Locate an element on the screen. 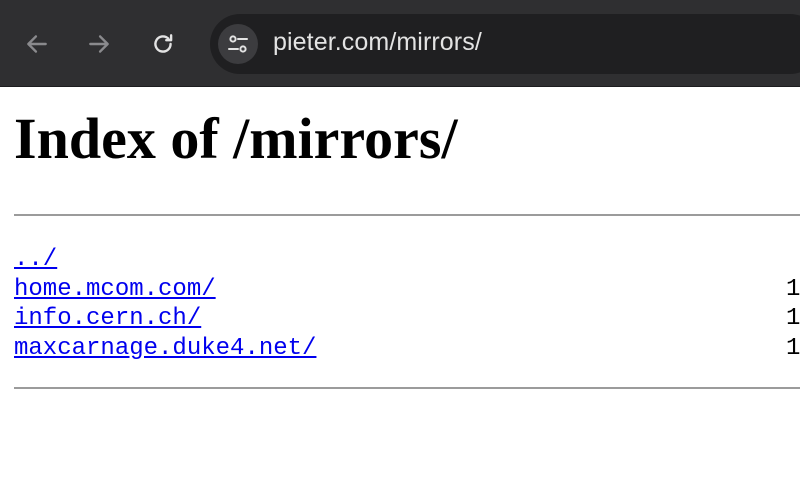  back-button is located at coordinates (37, 44).